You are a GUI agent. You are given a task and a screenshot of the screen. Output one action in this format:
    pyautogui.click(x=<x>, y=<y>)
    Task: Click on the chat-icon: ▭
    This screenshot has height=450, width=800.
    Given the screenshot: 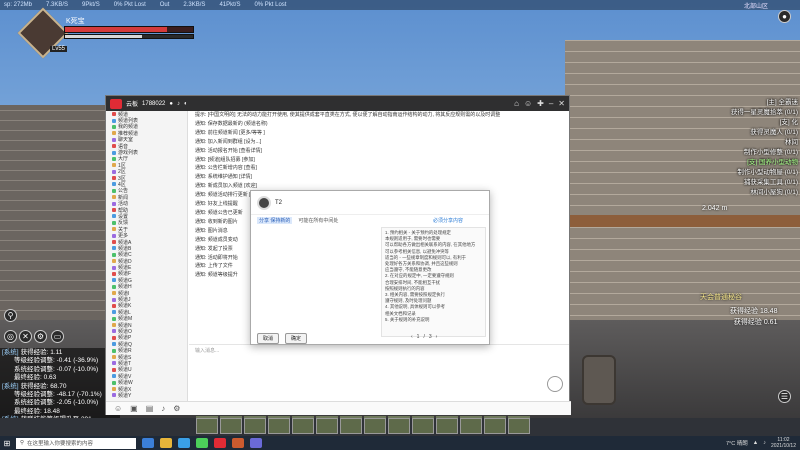 What is the action you would take?
    pyautogui.click(x=57, y=336)
    